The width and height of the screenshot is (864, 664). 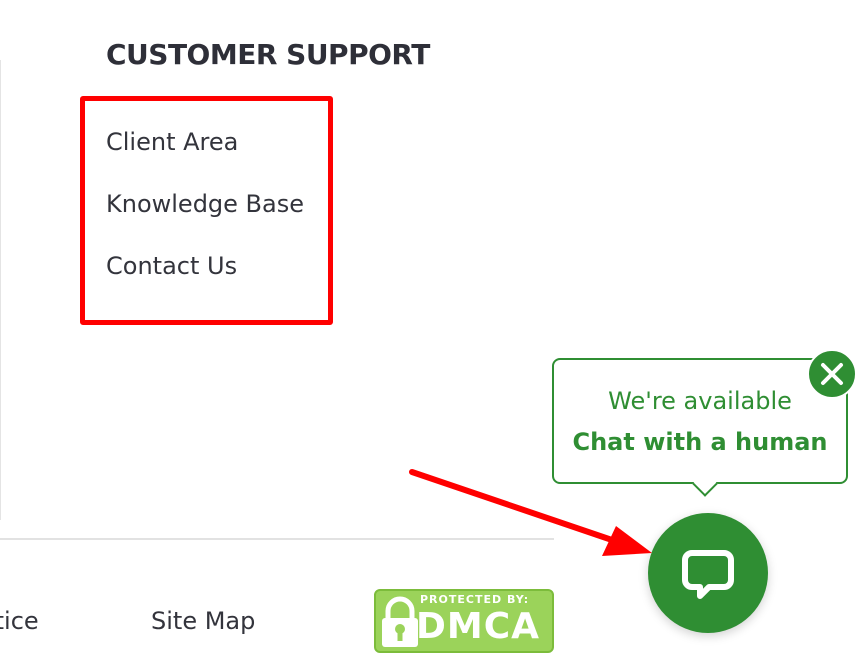 What do you see at coordinates (705, 484) in the screenshot?
I see `bubble-pointer` at bounding box center [705, 484].